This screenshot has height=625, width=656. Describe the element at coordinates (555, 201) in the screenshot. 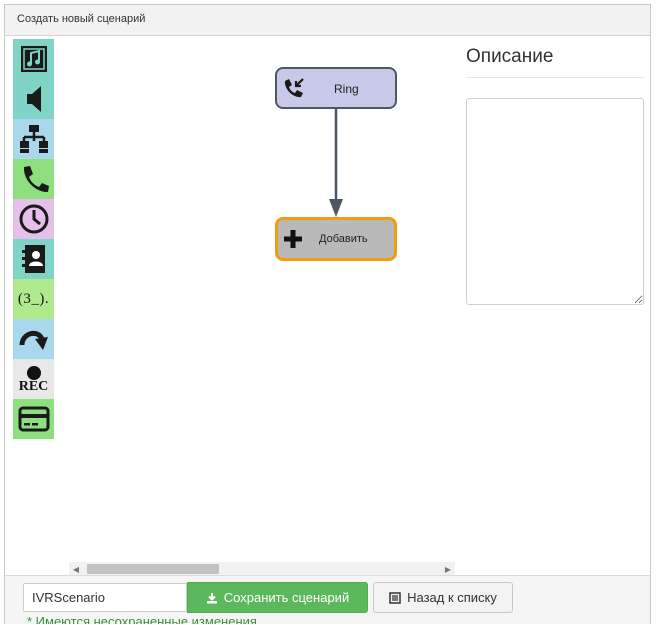

I see `description-textarea` at that location.